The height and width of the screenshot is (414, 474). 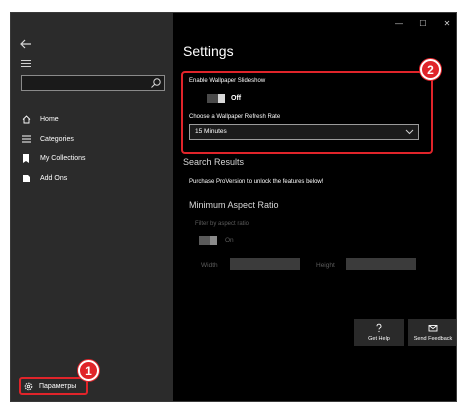 What do you see at coordinates (409, 132) in the screenshot?
I see `chevron-down-icon` at bounding box center [409, 132].